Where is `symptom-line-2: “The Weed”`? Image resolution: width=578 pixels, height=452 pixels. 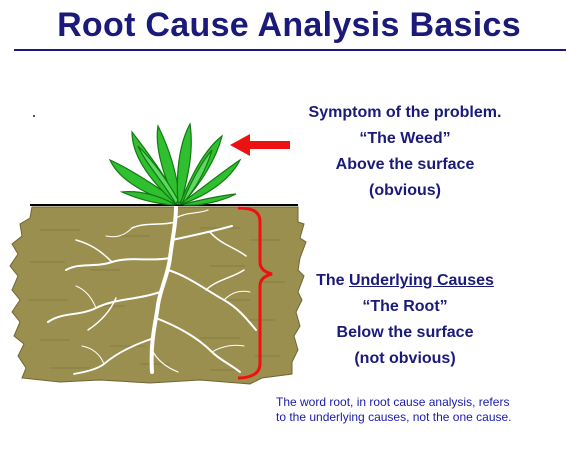
symptom-line-2: “The Weed” is located at coordinates (405, 138).